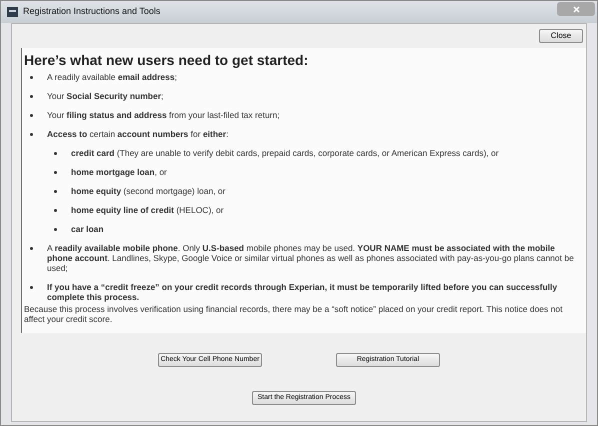 This screenshot has width=598, height=426. Describe the element at coordinates (12, 12) in the screenshot. I see `app-icon` at that location.